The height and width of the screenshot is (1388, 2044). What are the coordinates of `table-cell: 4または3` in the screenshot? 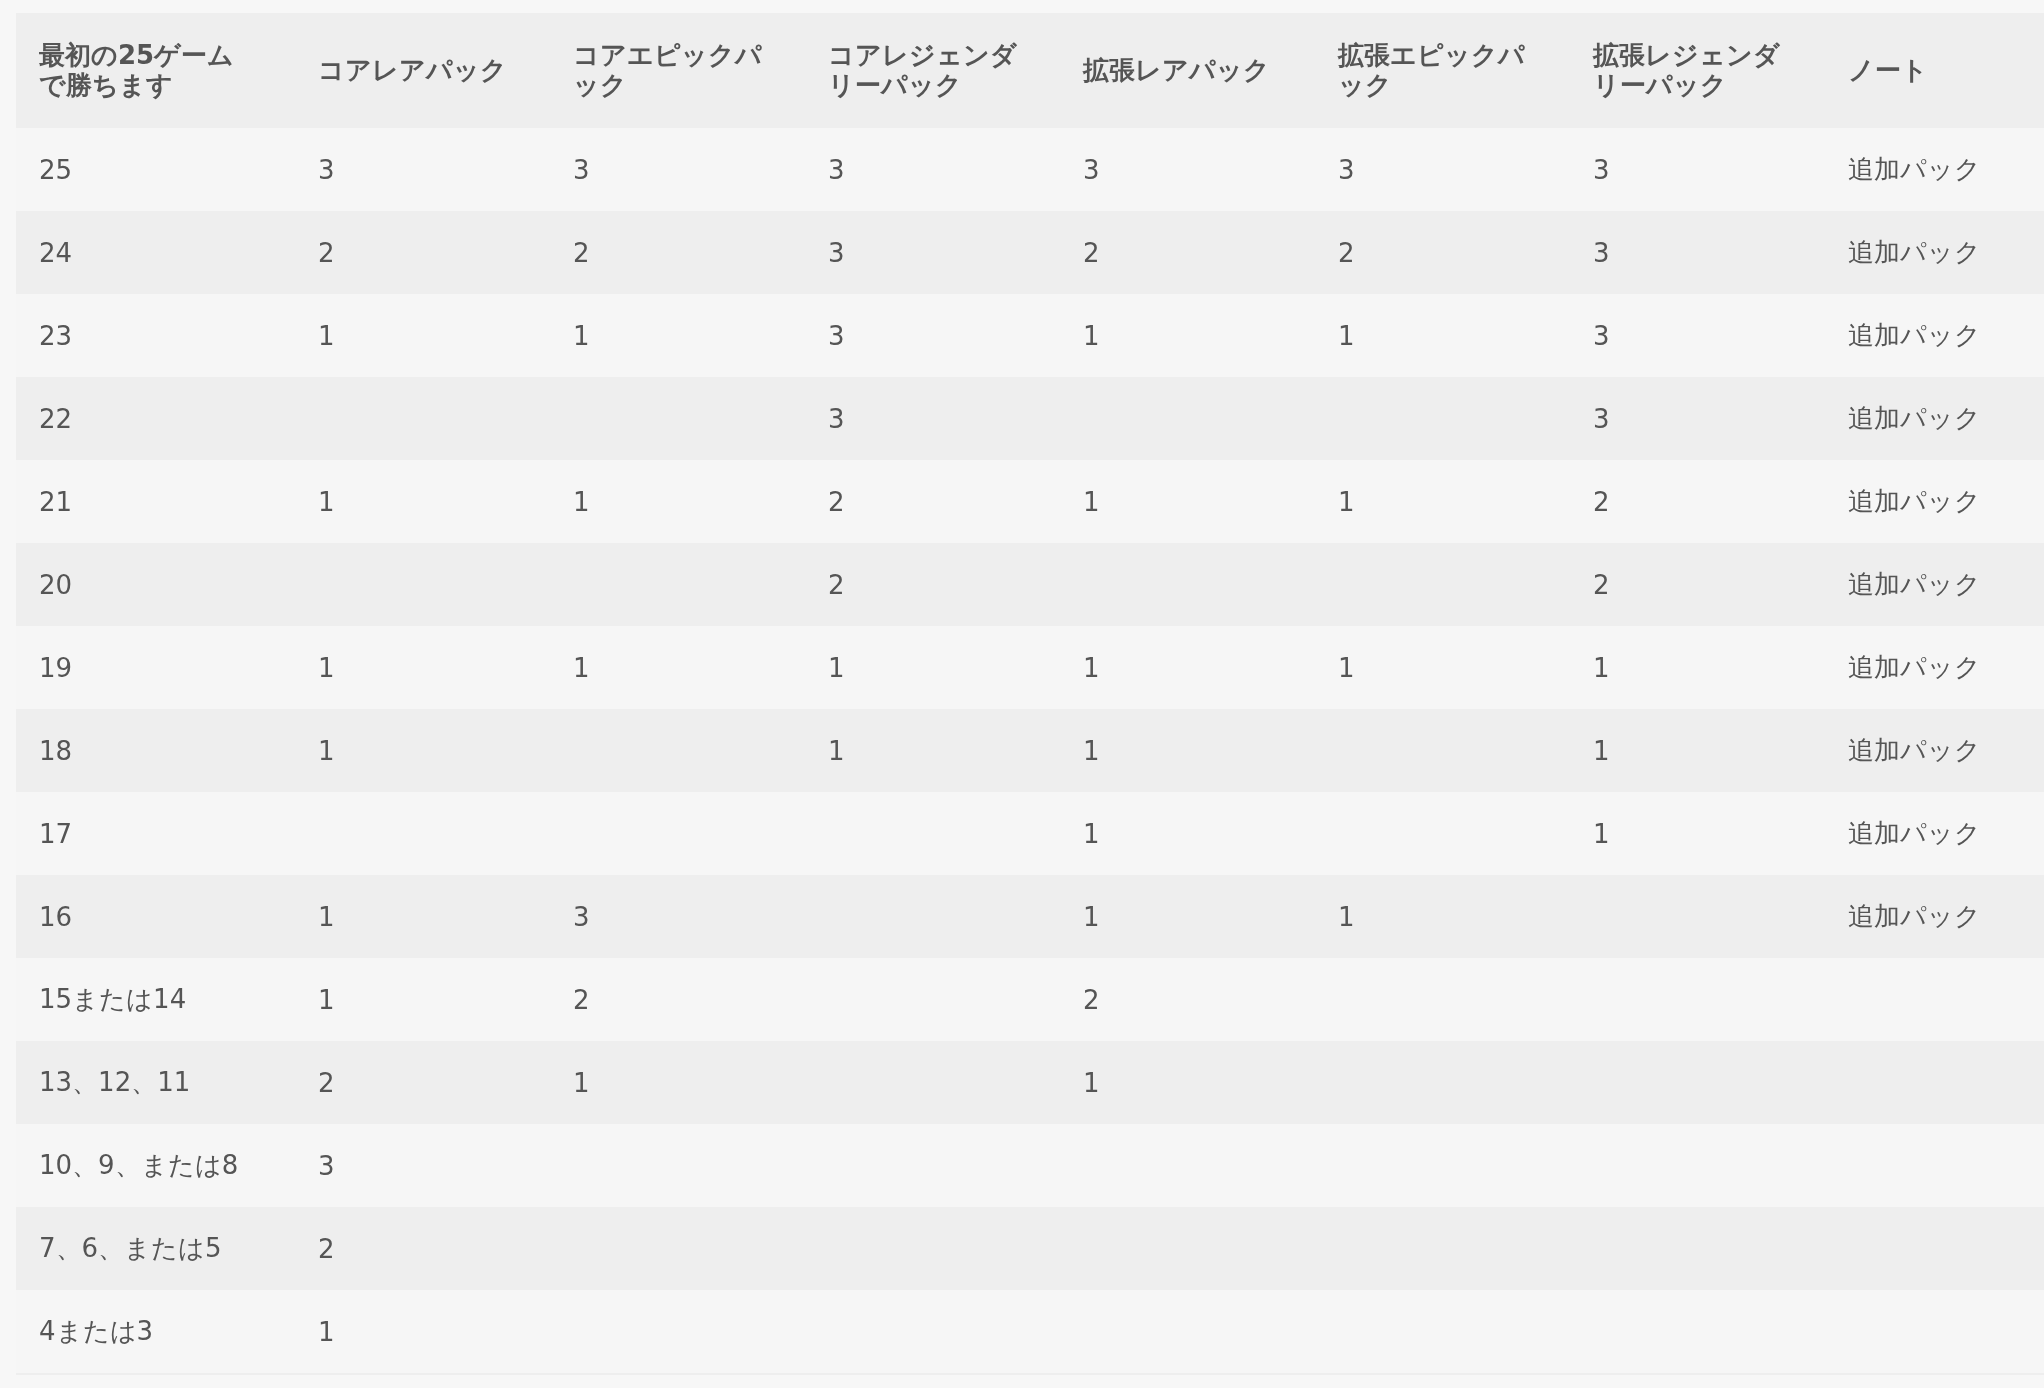 It's located at (155, 1332).